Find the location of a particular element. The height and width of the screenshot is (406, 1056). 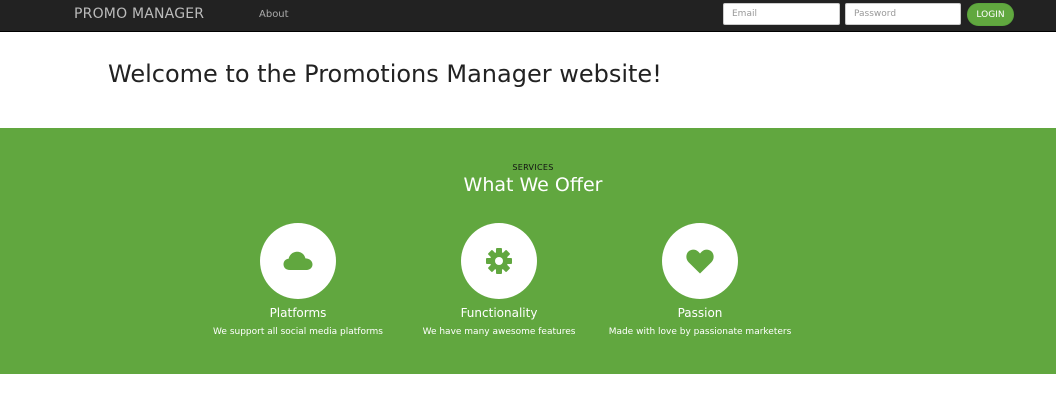

heart-icon is located at coordinates (700, 261).